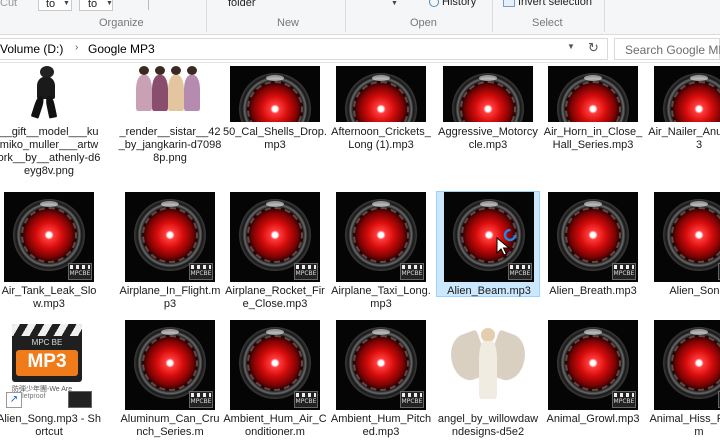 The image size is (720, 445). What do you see at coordinates (434, 4) in the screenshot?
I see `history-icon` at bounding box center [434, 4].